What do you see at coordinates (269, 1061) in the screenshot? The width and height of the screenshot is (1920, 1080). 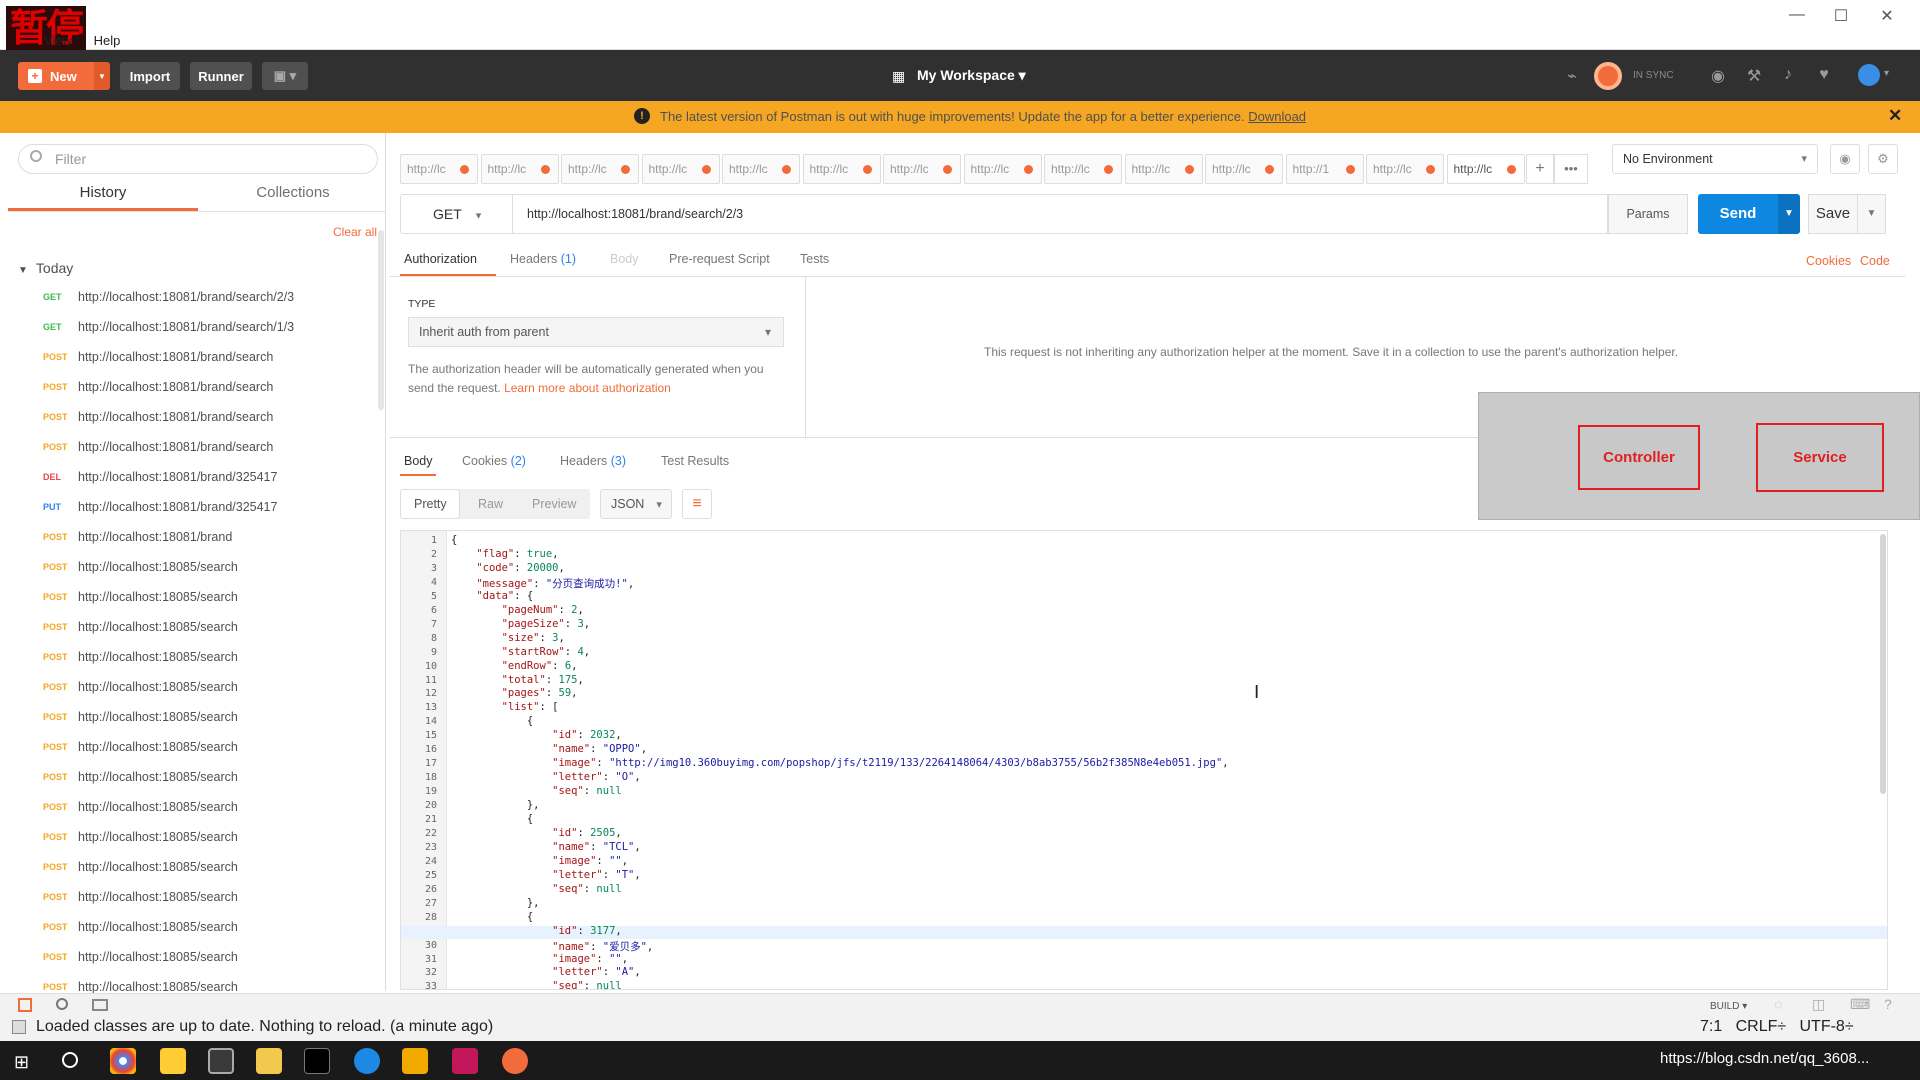 I see `file-explorer-icon` at bounding box center [269, 1061].